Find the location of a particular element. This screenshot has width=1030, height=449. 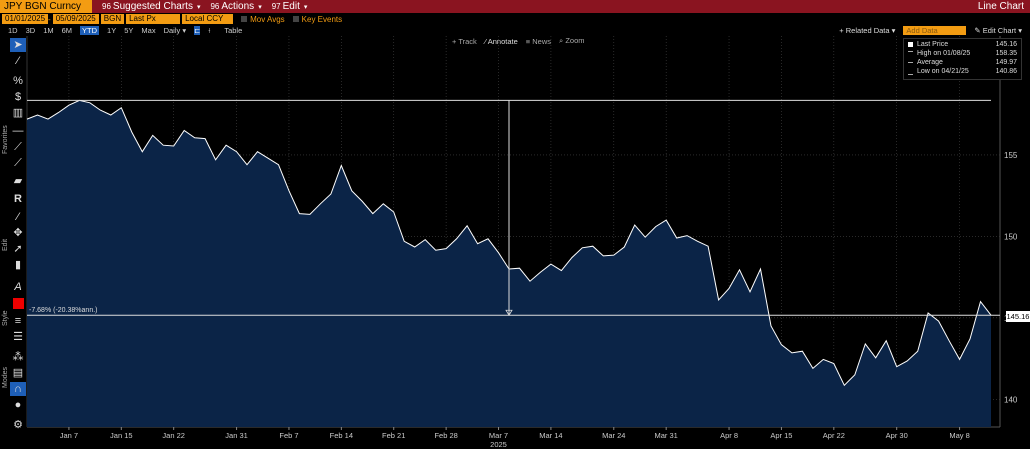

pen-icon: ⁄ is located at coordinates (18, 61).